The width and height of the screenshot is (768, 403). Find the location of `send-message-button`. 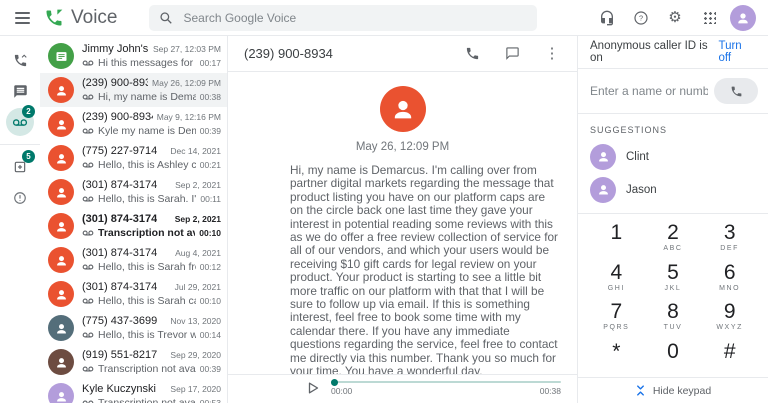

send-message-button is located at coordinates (512, 54).